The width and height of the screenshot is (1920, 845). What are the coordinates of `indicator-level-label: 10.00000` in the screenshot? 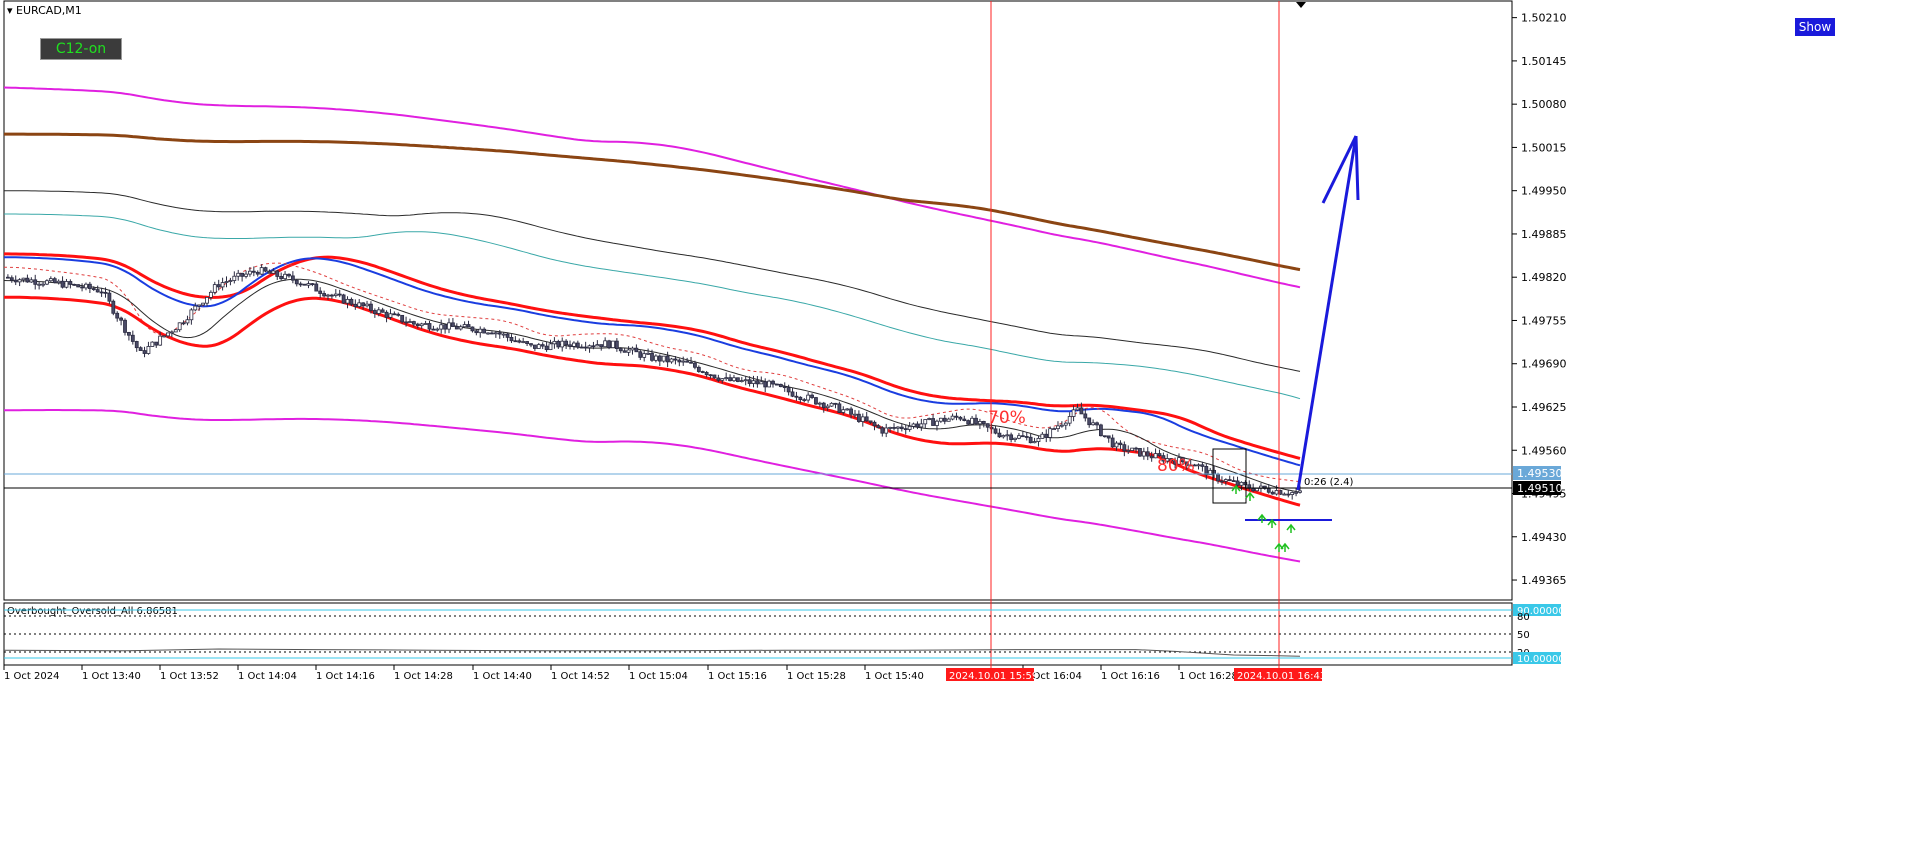 It's located at (1541, 659).